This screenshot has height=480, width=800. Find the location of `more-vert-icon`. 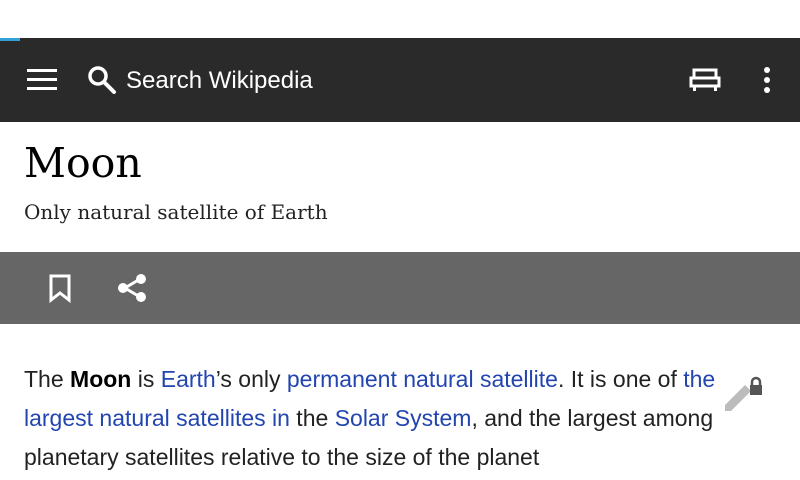

more-vert-icon is located at coordinates (767, 80).